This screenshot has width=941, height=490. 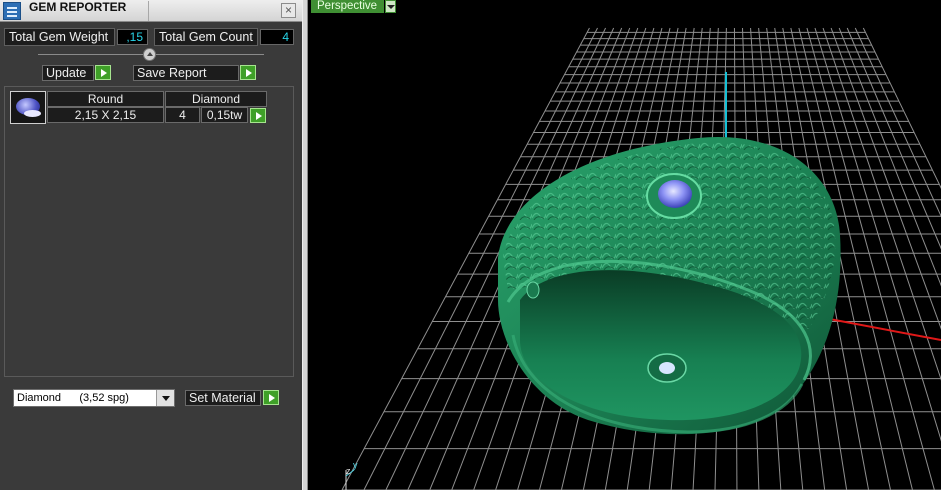 I want to click on gem-material-header: Diamond, so click(x=216, y=99).